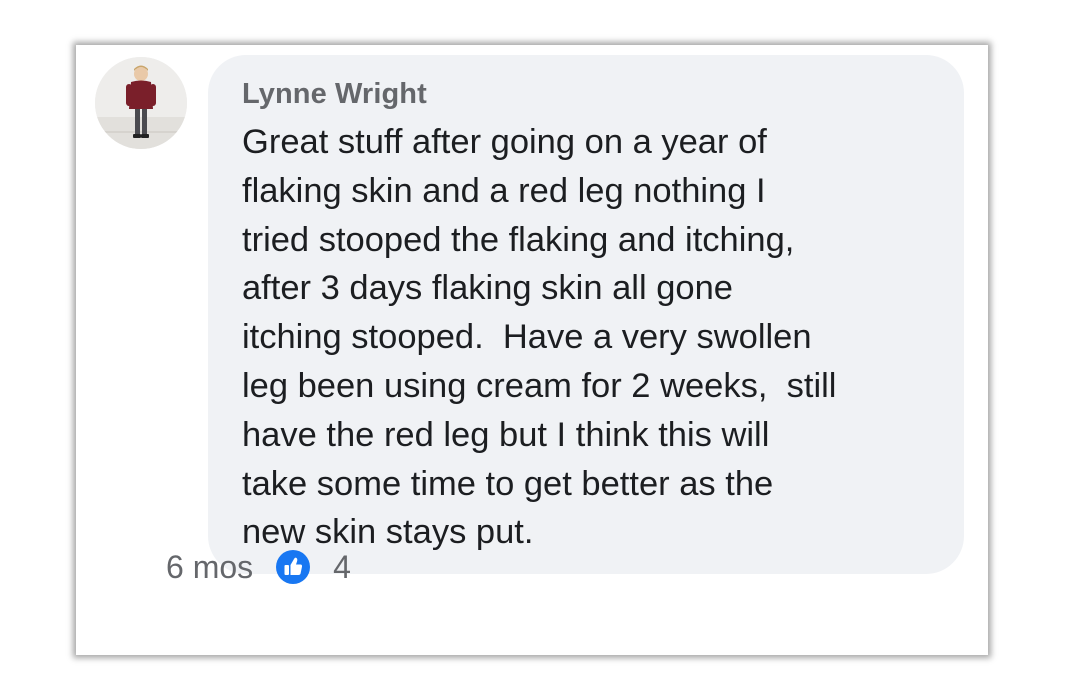 This screenshot has height=700, width=1080. I want to click on avatar-photo, so click(141, 103).